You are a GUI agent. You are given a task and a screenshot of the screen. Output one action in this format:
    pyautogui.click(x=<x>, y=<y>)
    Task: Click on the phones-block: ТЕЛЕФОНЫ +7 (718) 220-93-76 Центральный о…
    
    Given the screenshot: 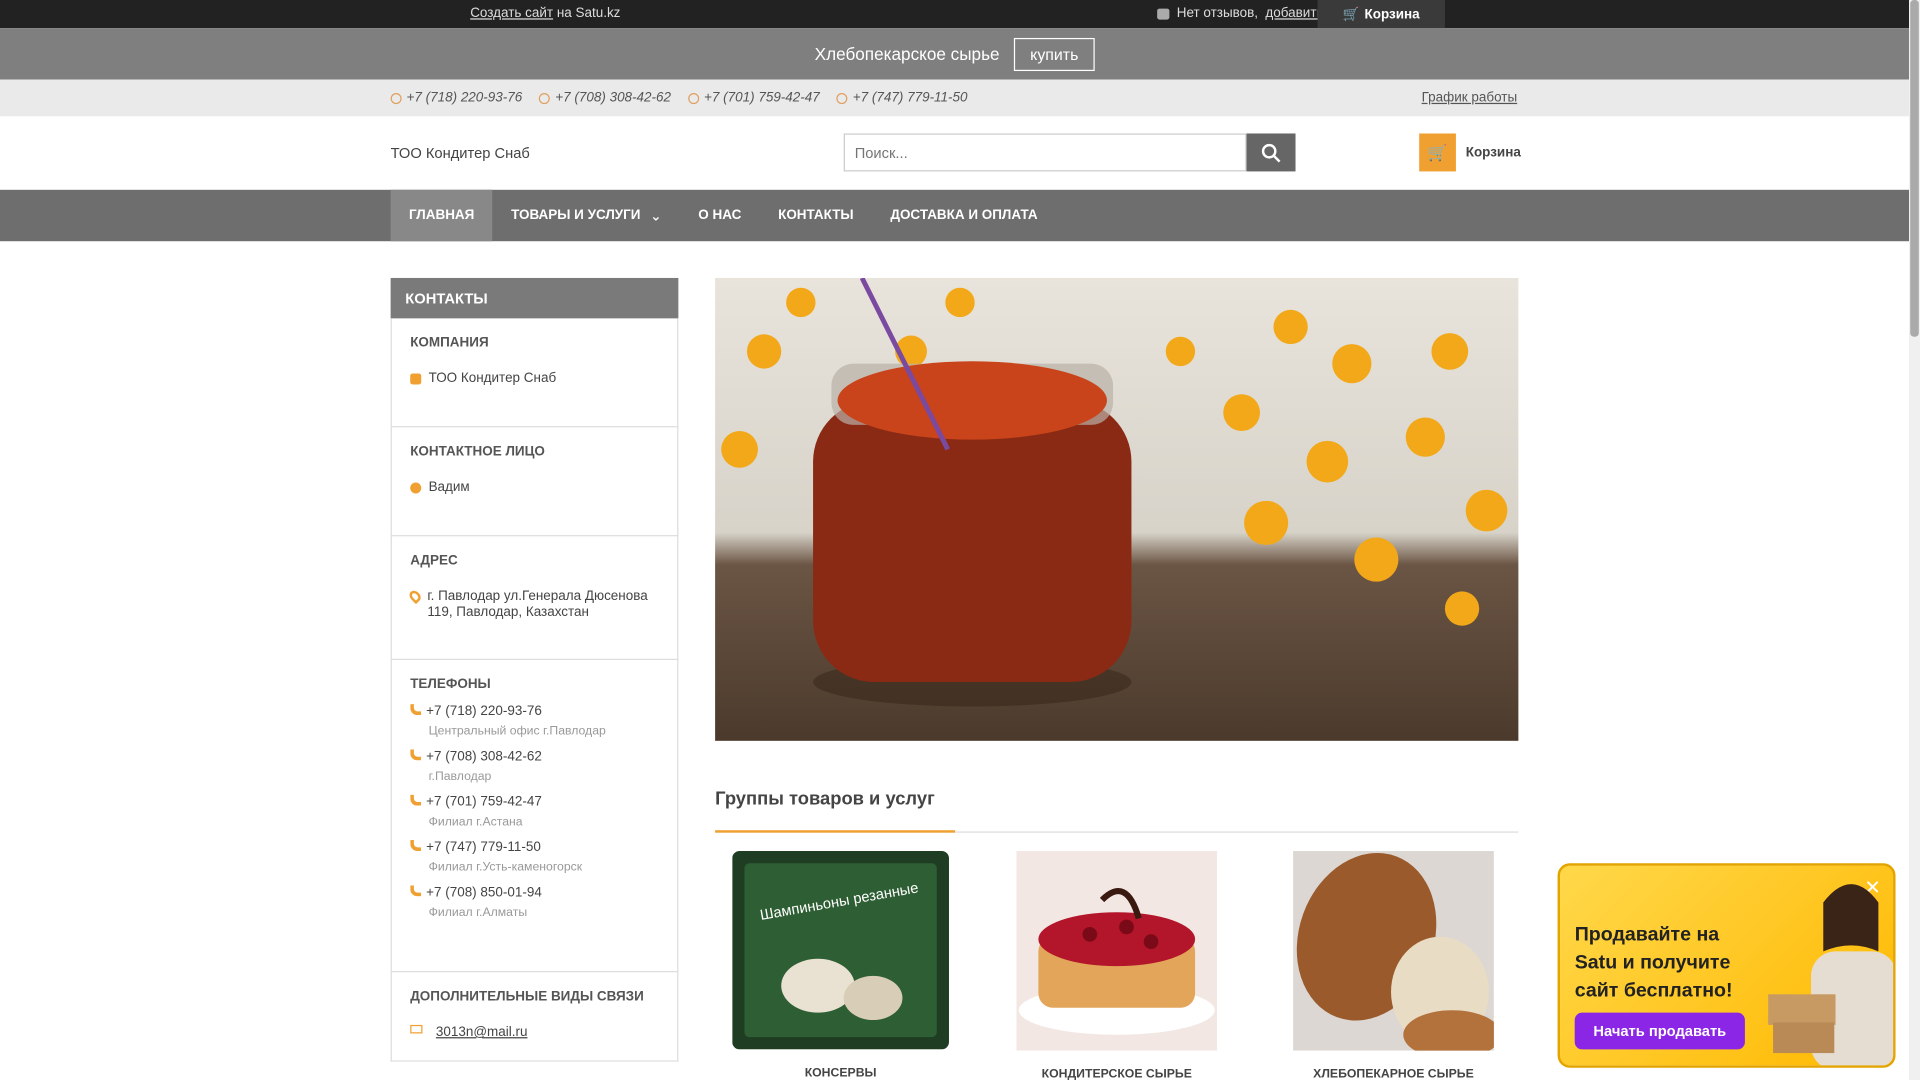 What is the action you would take?
    pyautogui.click(x=534, y=816)
    